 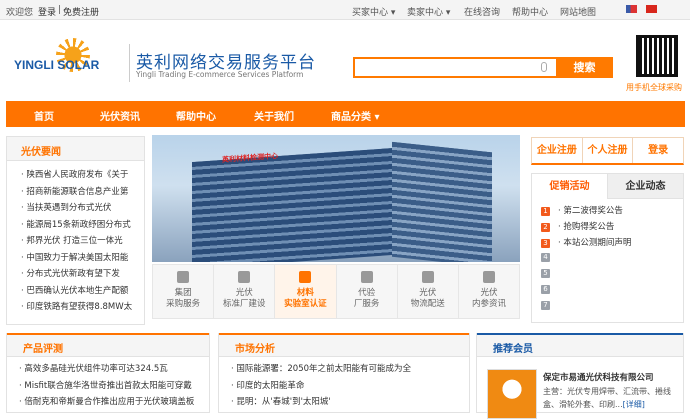 What do you see at coordinates (75, 291) in the screenshot?
I see `news-item: · 巴西确认光伏本地生产配额` at bounding box center [75, 291].